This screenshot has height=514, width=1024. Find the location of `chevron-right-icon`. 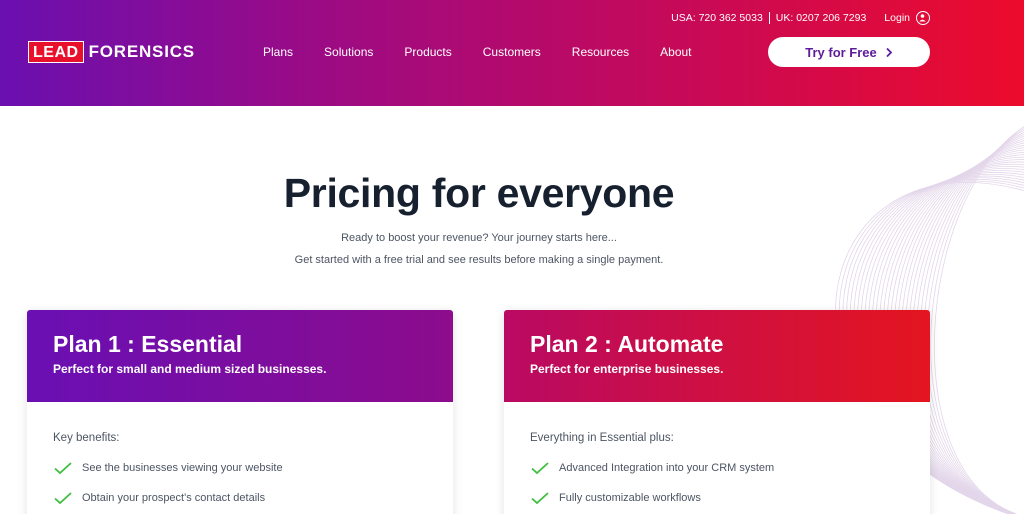

chevron-right-icon is located at coordinates (889, 52).